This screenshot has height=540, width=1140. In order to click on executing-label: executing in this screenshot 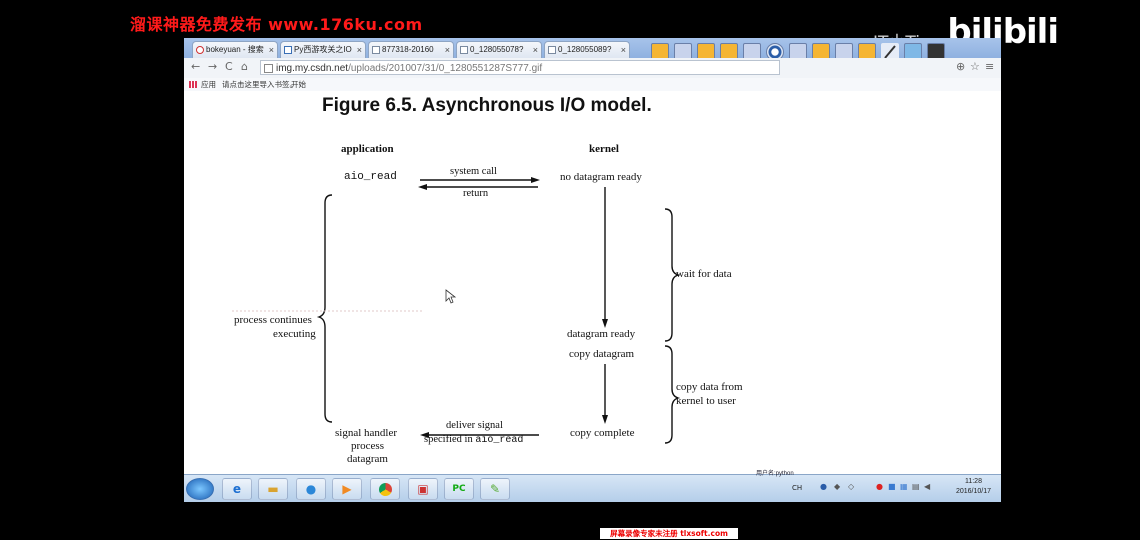, I will do `click(294, 334)`.